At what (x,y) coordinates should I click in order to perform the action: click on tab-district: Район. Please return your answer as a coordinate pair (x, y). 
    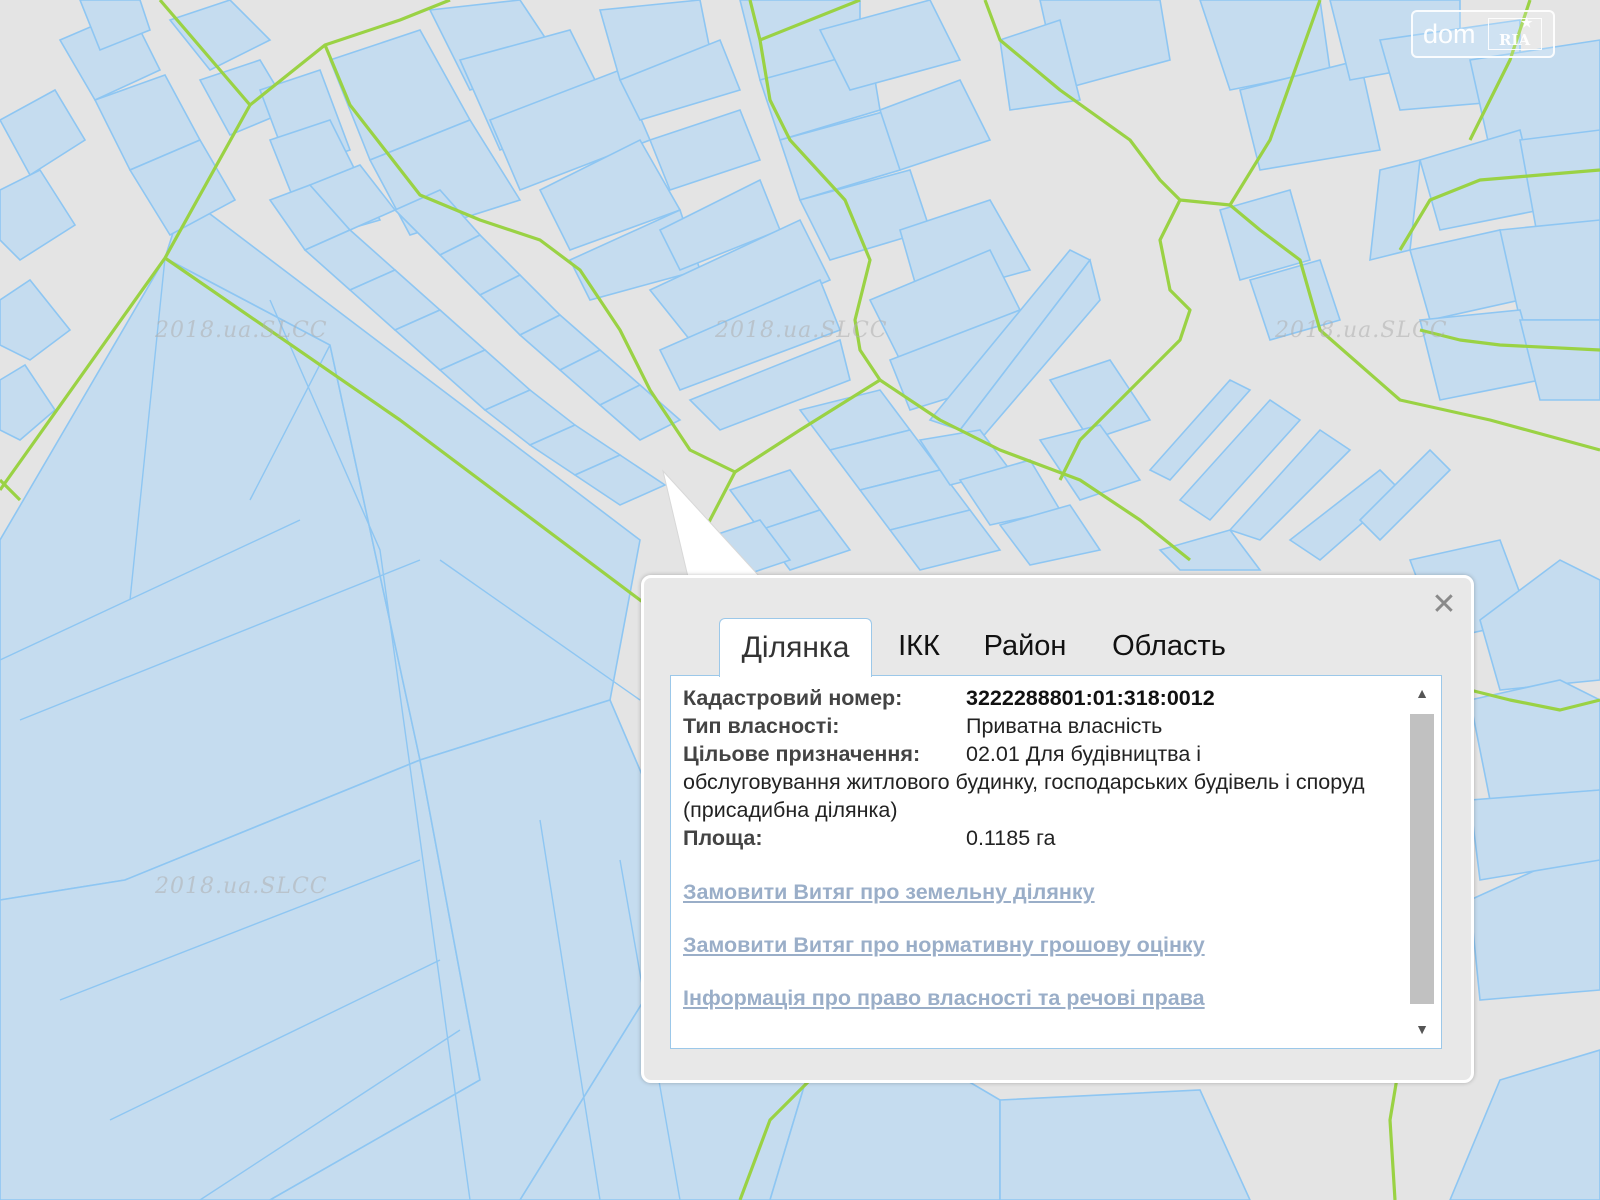
    Looking at the image, I should click on (1025, 646).